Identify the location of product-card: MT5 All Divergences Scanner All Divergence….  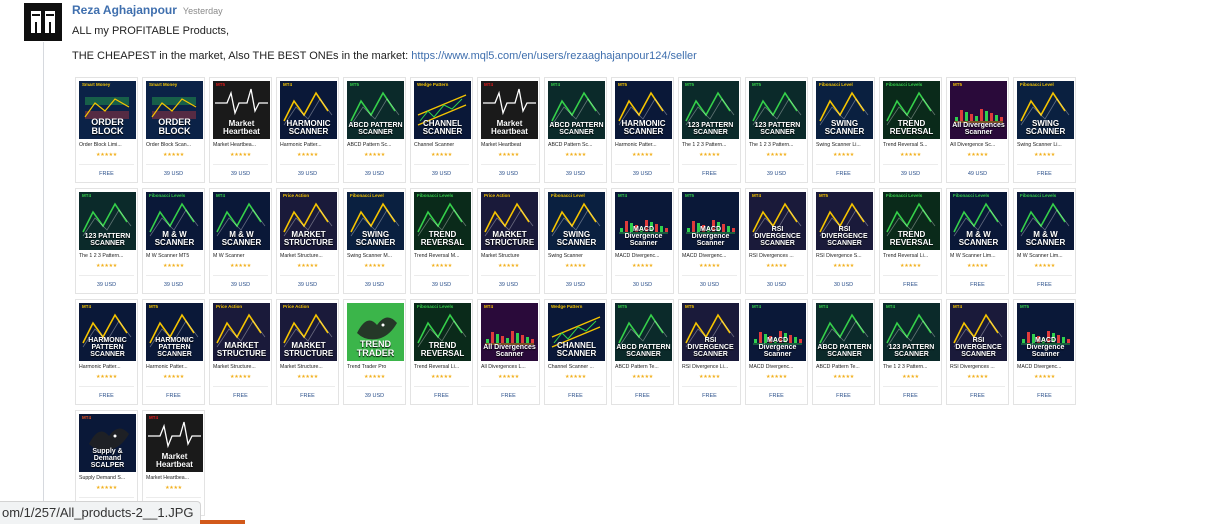
(977, 130).